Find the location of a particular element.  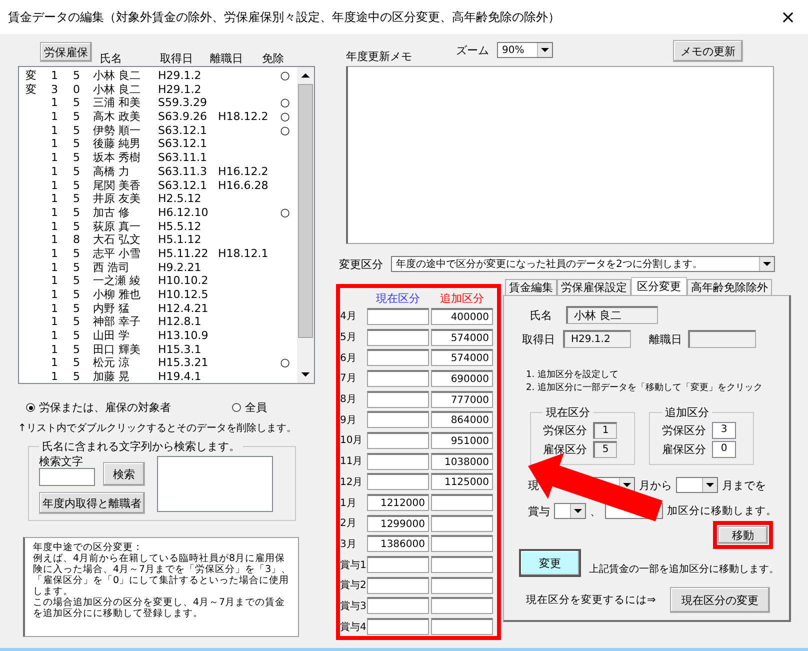

wage-field: 1212000 is located at coordinates (398, 503).